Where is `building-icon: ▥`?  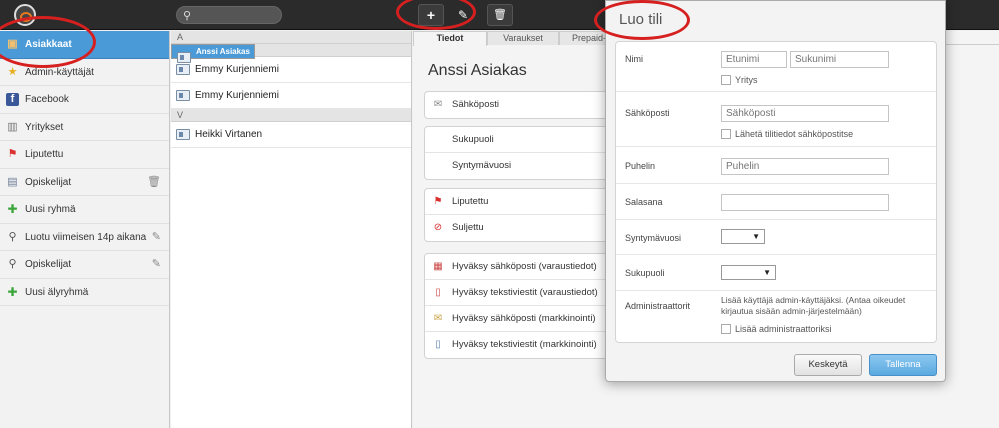 building-icon: ▥ is located at coordinates (12, 126).